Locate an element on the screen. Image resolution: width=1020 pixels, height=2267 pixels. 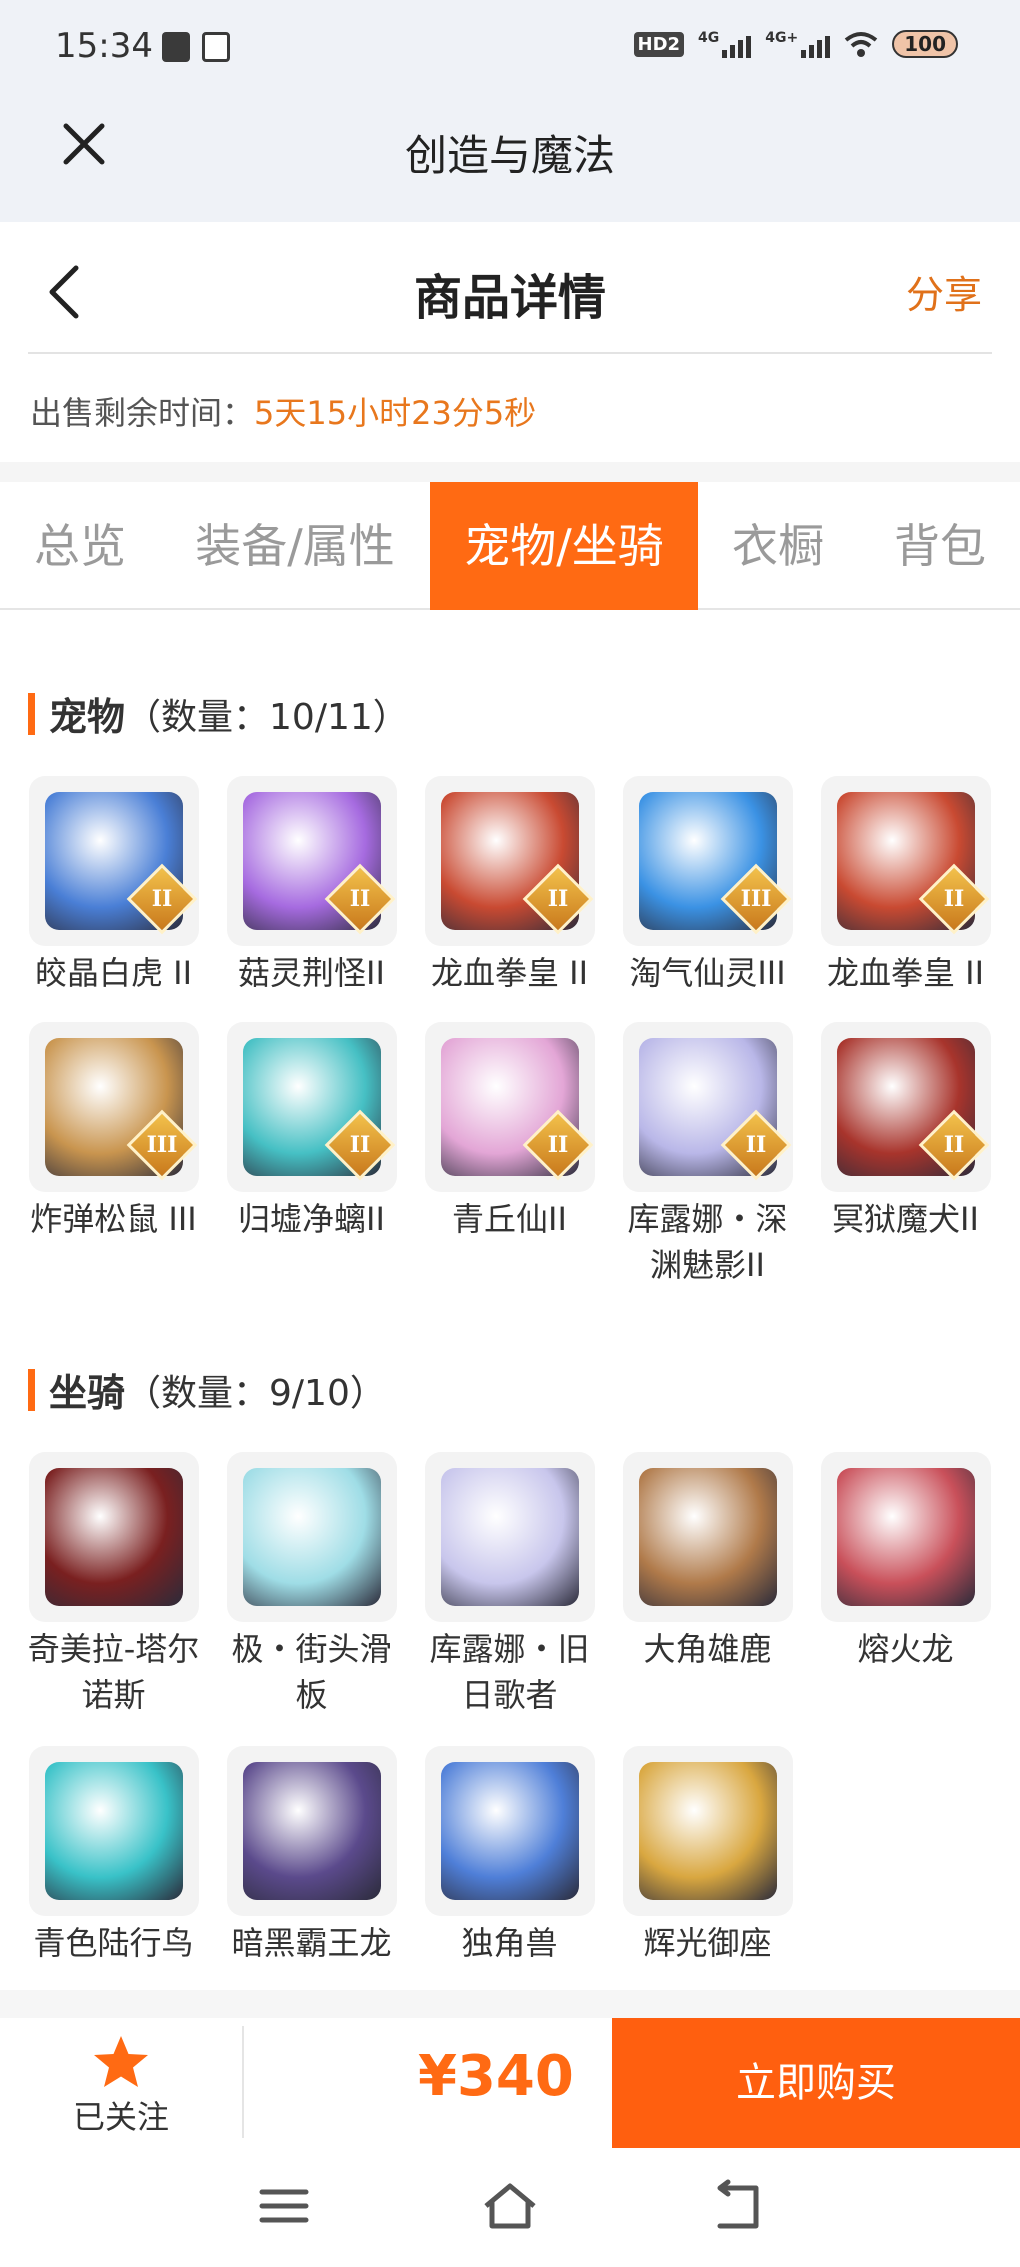
mounts-title: 坐骑 is located at coordinates (87, 1393).